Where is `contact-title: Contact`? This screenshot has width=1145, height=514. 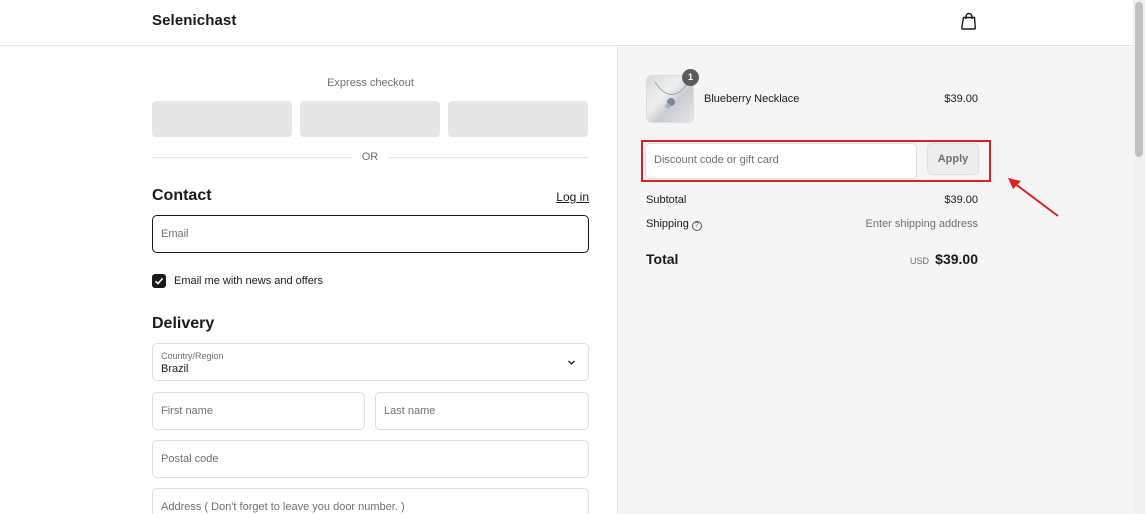
contact-title: Contact is located at coordinates (182, 195).